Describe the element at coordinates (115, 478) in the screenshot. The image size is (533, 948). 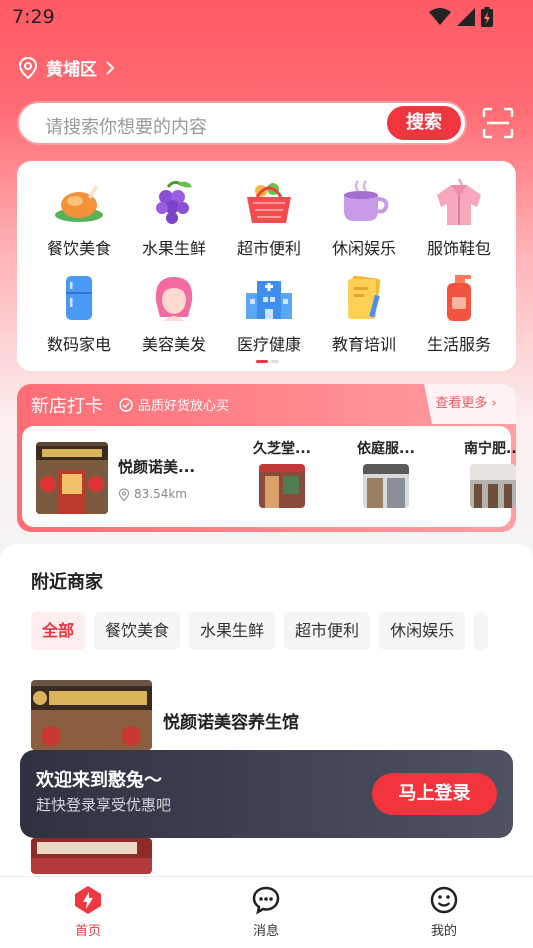
I see `featured-new-shop: 悦颜诺美... 83.54km` at that location.